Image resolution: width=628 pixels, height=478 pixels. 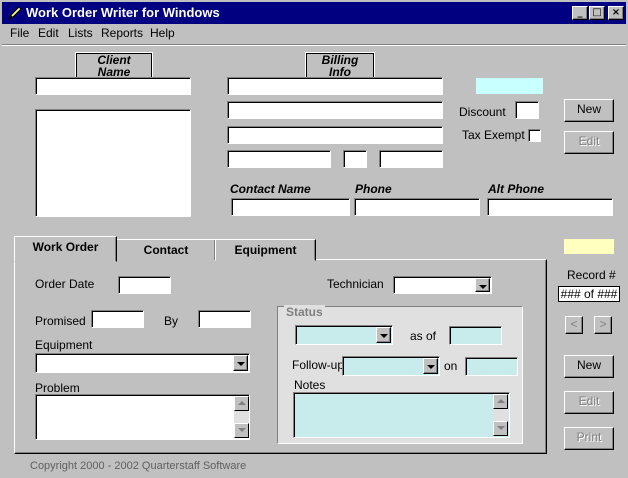 I want to click on client-edit-button: Edit, so click(x=589, y=142).